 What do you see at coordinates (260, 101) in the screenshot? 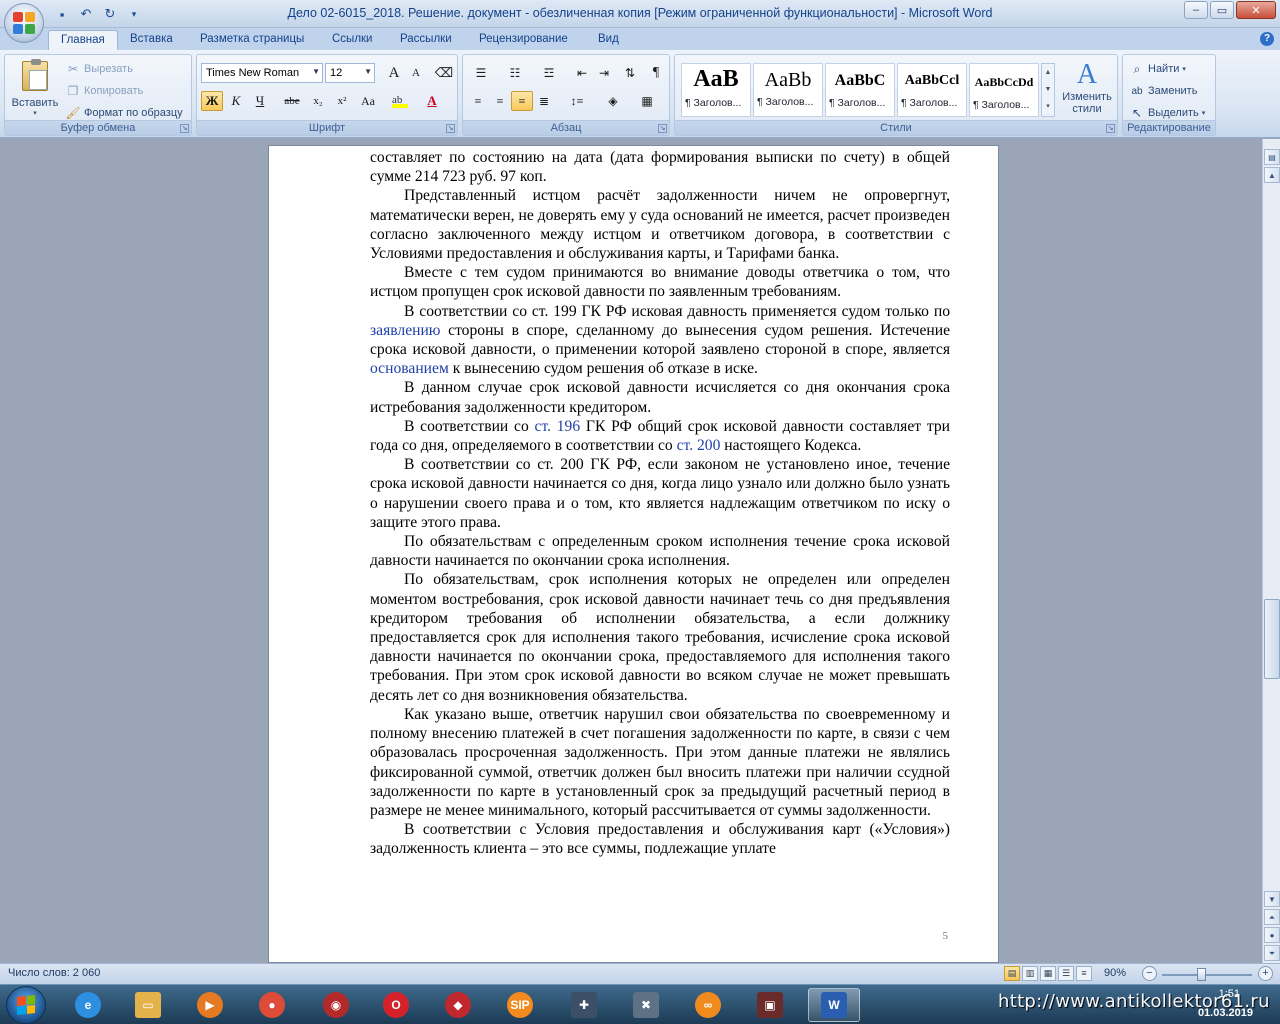
I see `underline-button: Ч` at bounding box center [260, 101].